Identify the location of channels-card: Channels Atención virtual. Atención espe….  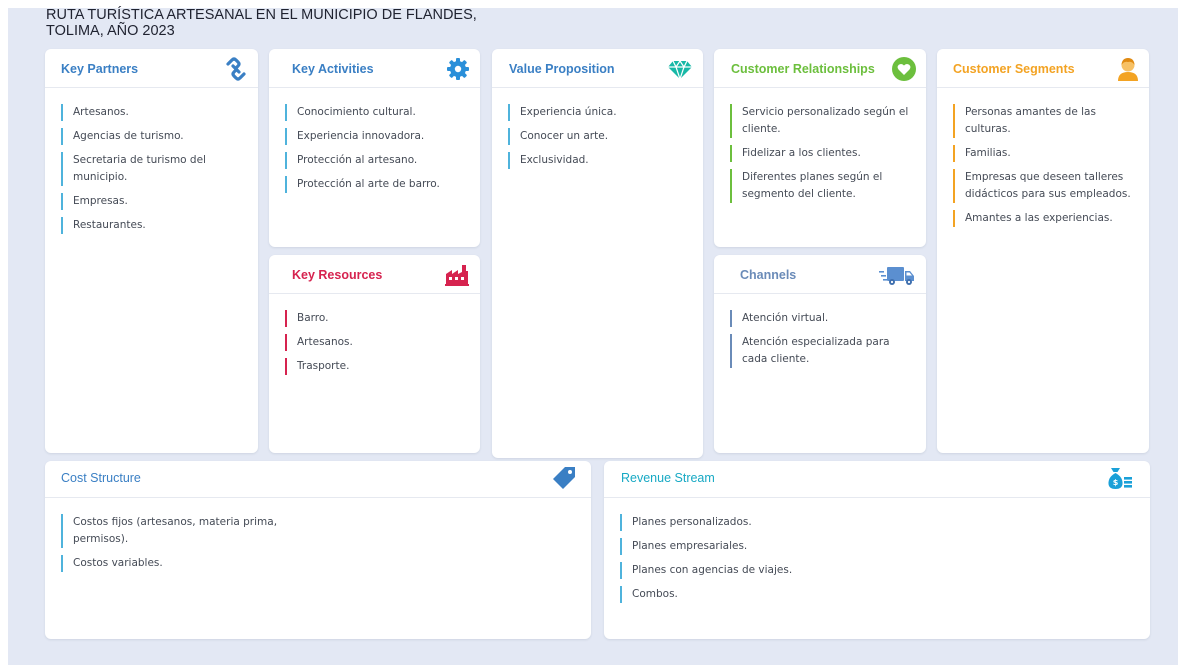
(820, 354).